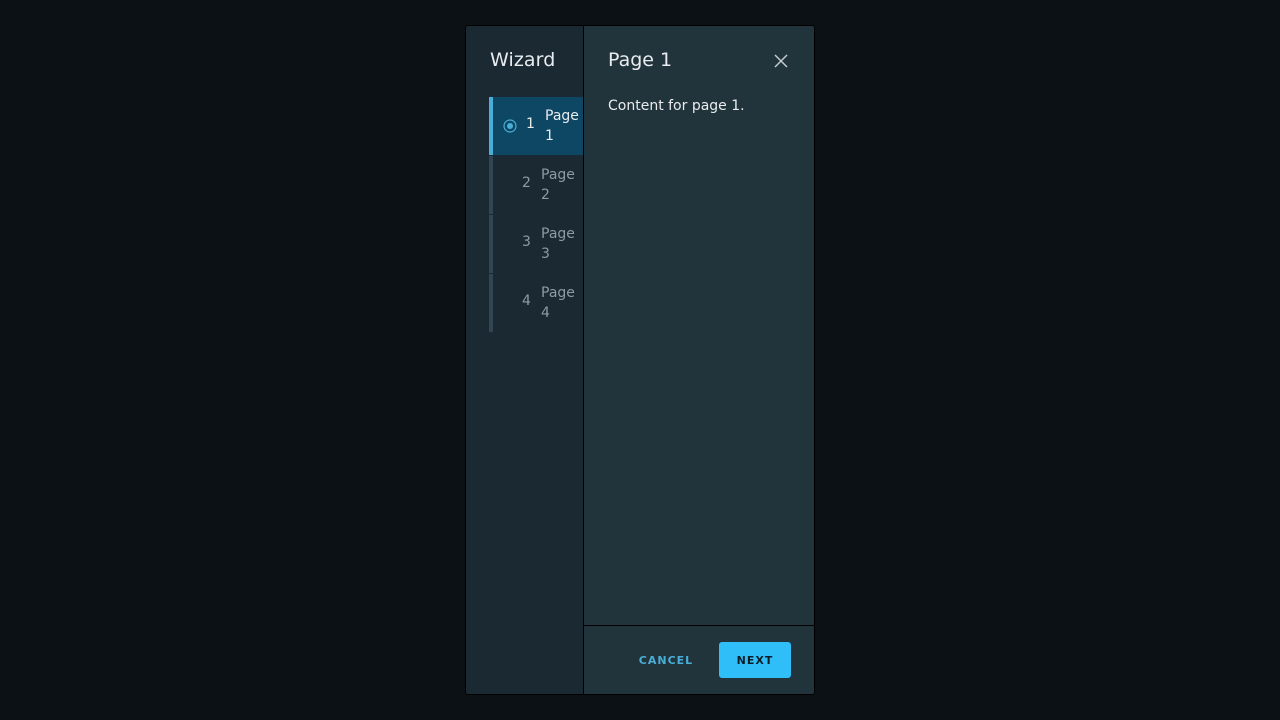  Describe the element at coordinates (562, 126) in the screenshot. I see `step-label: Page 1` at that location.